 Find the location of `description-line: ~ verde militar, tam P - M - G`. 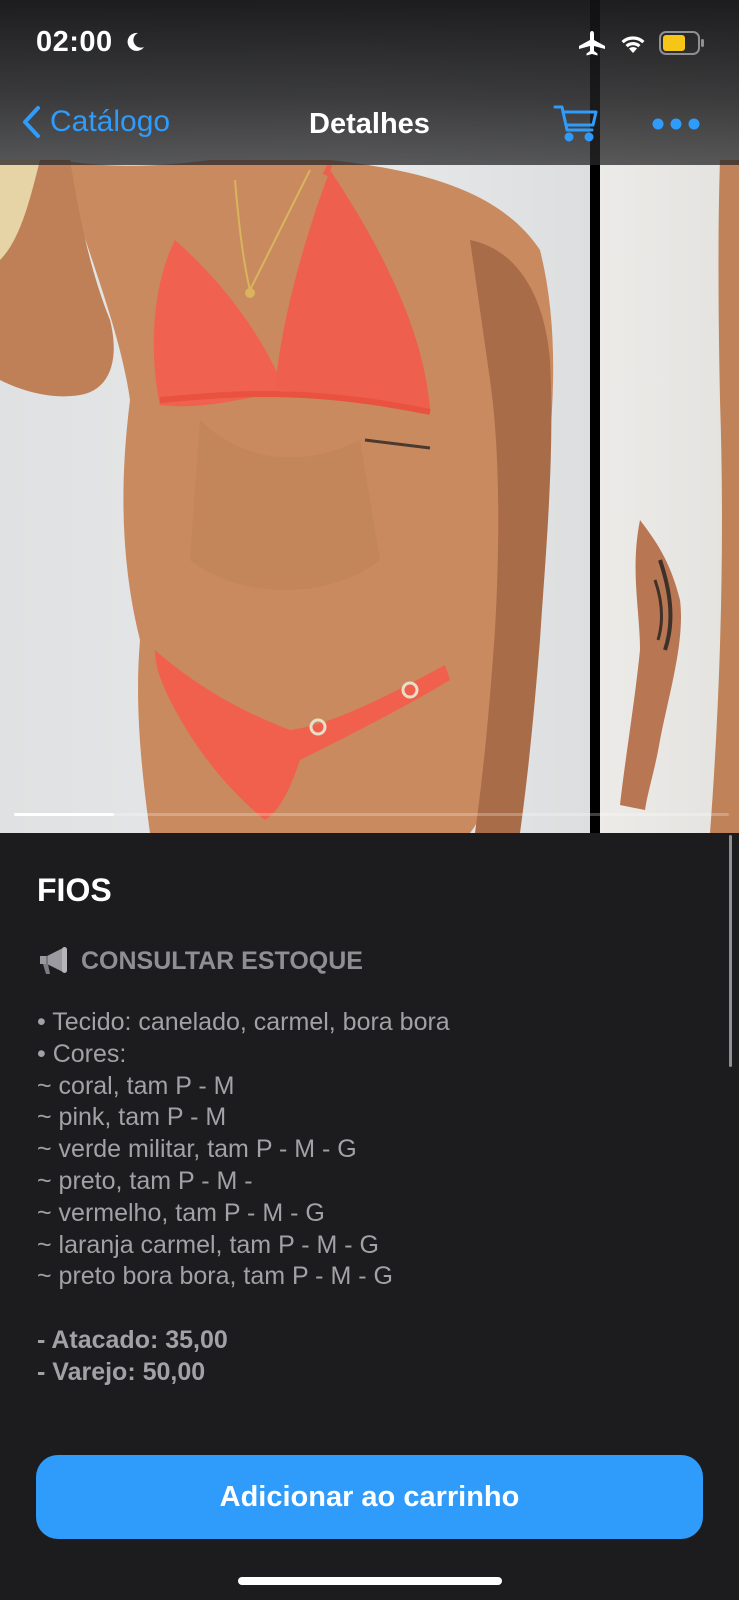

description-line: ~ verde militar, tam P - M - G is located at coordinates (197, 1149).